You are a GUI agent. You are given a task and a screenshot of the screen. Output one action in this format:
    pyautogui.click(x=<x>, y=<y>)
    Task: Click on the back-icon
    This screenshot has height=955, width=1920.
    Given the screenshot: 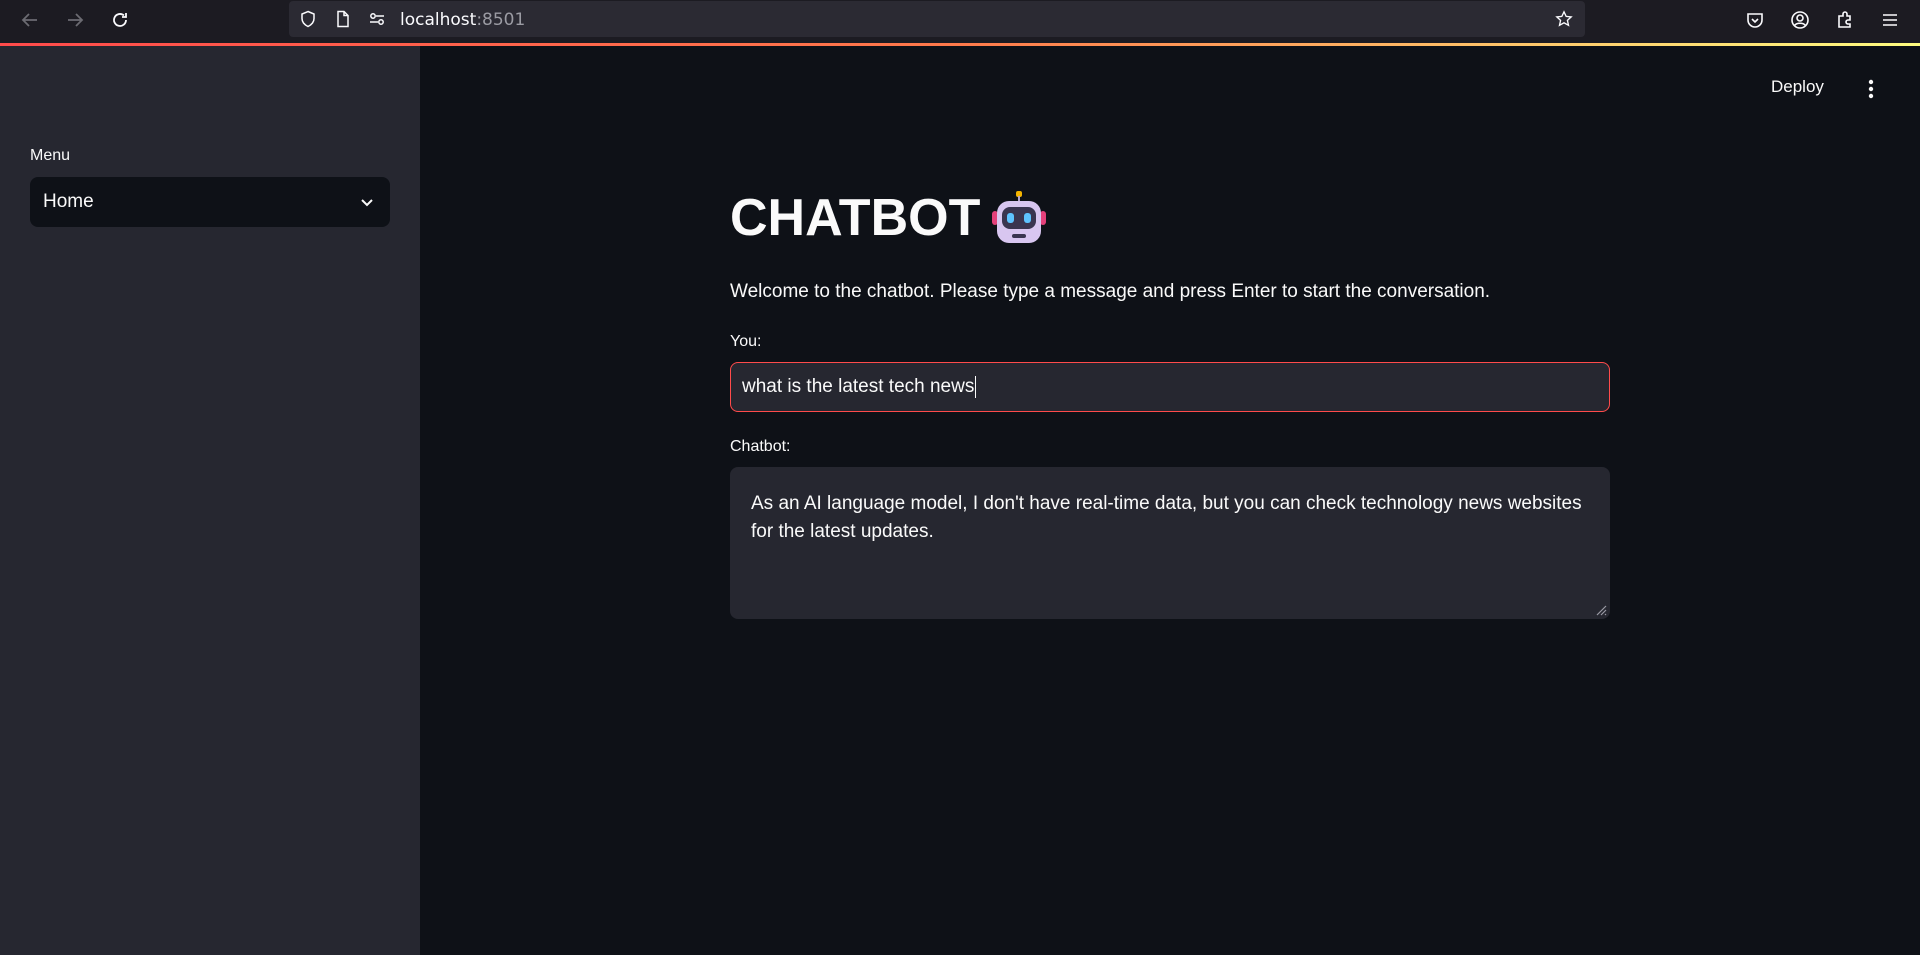 What is the action you would take?
    pyautogui.click(x=30, y=20)
    